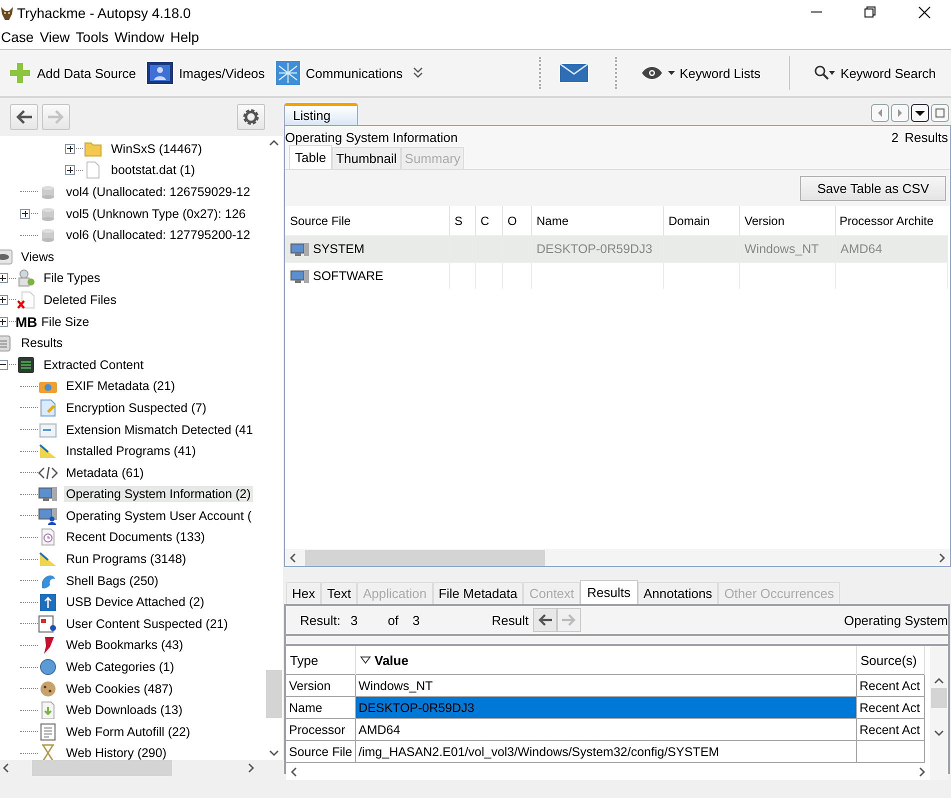 Image resolution: width=951 pixels, height=798 pixels. I want to click on app-logo-icon, so click(7, 12).